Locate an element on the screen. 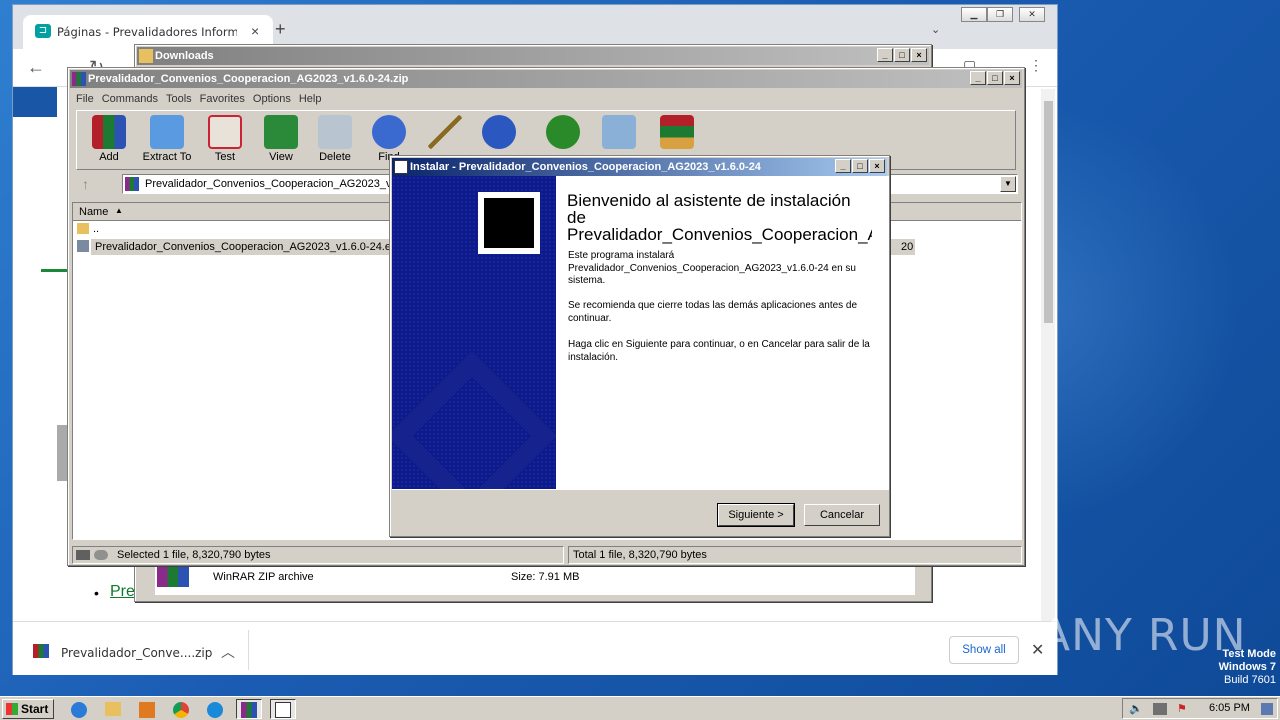 Image resolution: width=1280 pixels, height=720 pixels. add-button: Add is located at coordinates (109, 141).